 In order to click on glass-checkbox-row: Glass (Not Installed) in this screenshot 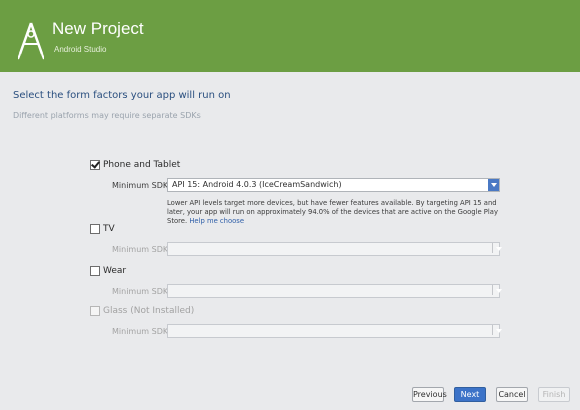, I will do `click(142, 311)`.